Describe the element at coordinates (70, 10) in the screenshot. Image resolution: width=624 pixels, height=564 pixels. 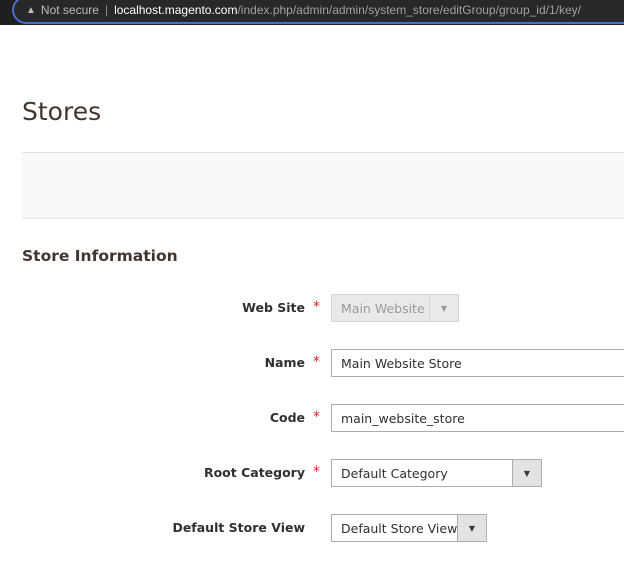
I see `security-label: Not secure` at that location.